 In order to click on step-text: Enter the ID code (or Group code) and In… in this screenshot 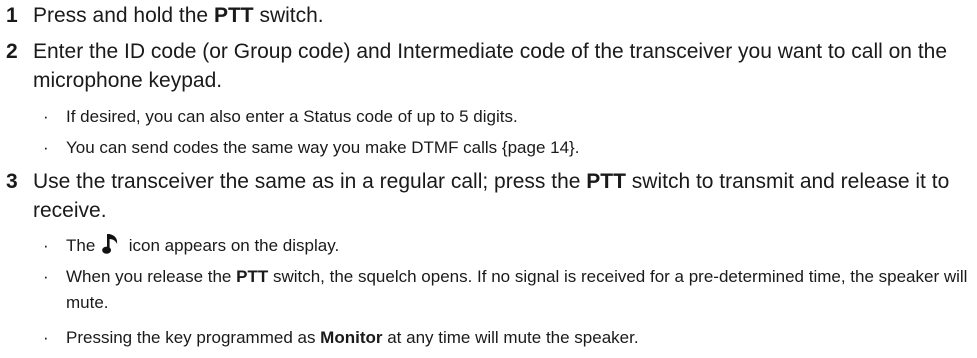, I will do `click(490, 66)`.